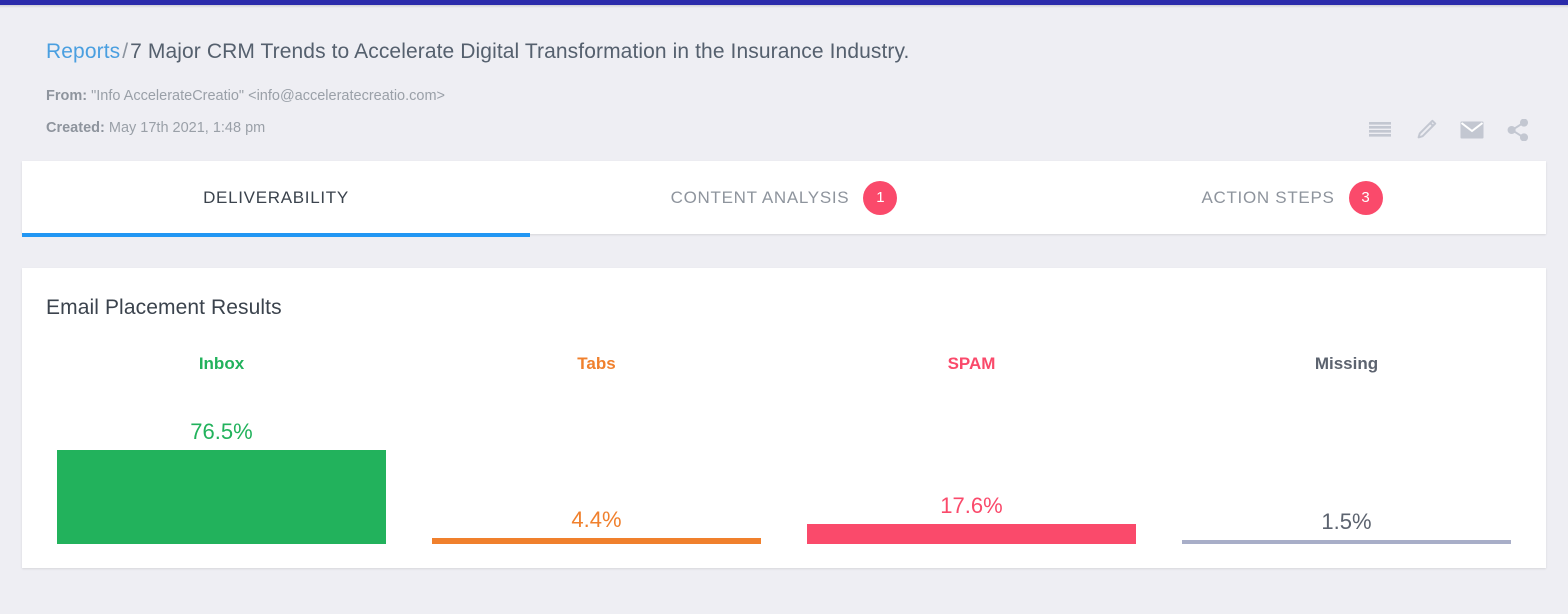  What do you see at coordinates (1380, 130) in the screenshot?
I see `list-icon` at bounding box center [1380, 130].